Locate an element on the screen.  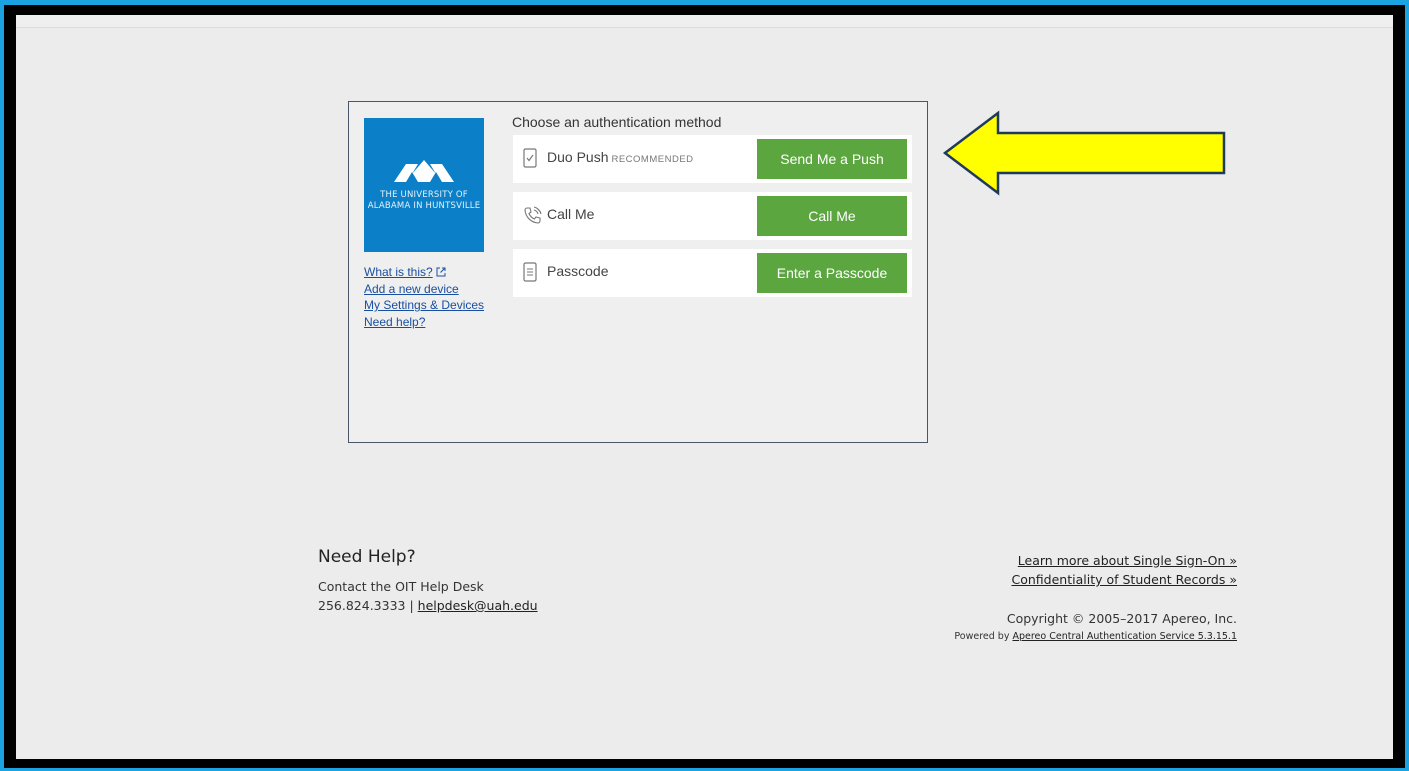
passcode-label: Passcode is located at coordinates (578, 271).